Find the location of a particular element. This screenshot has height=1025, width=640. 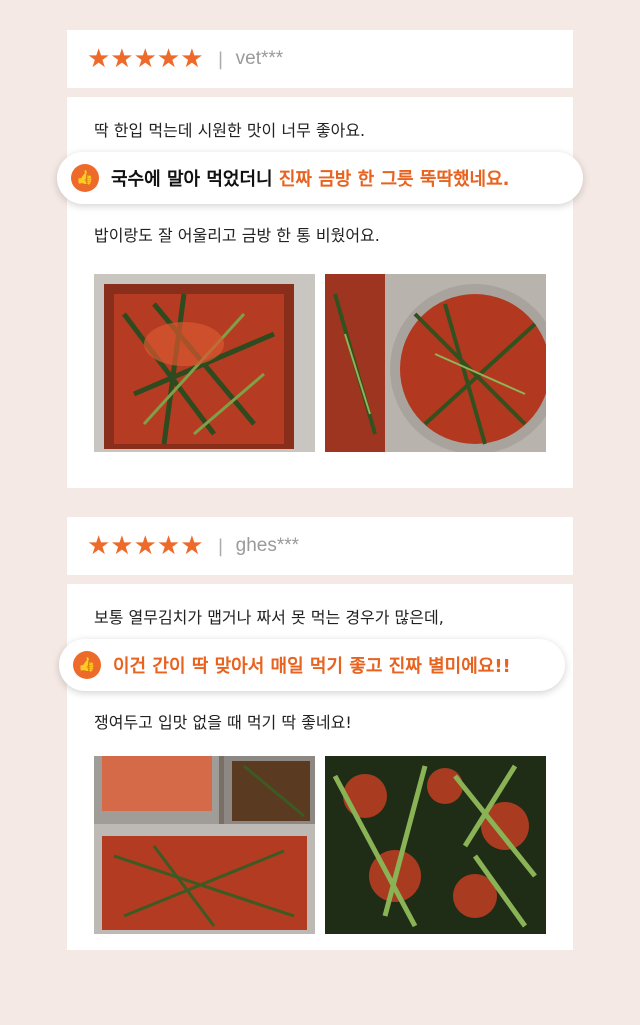

highlight-quote: 👍 국수에 말아 먹었더니 진짜 금방 한 그릇 뚝딱했네요. is located at coordinates (320, 178).